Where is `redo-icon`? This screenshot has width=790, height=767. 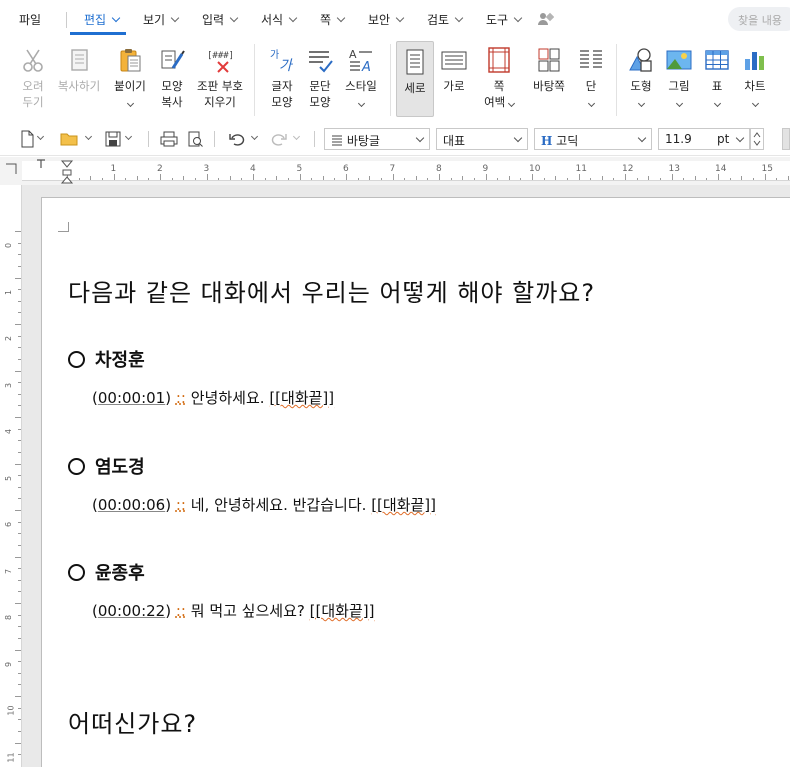
redo-icon is located at coordinates (279, 139).